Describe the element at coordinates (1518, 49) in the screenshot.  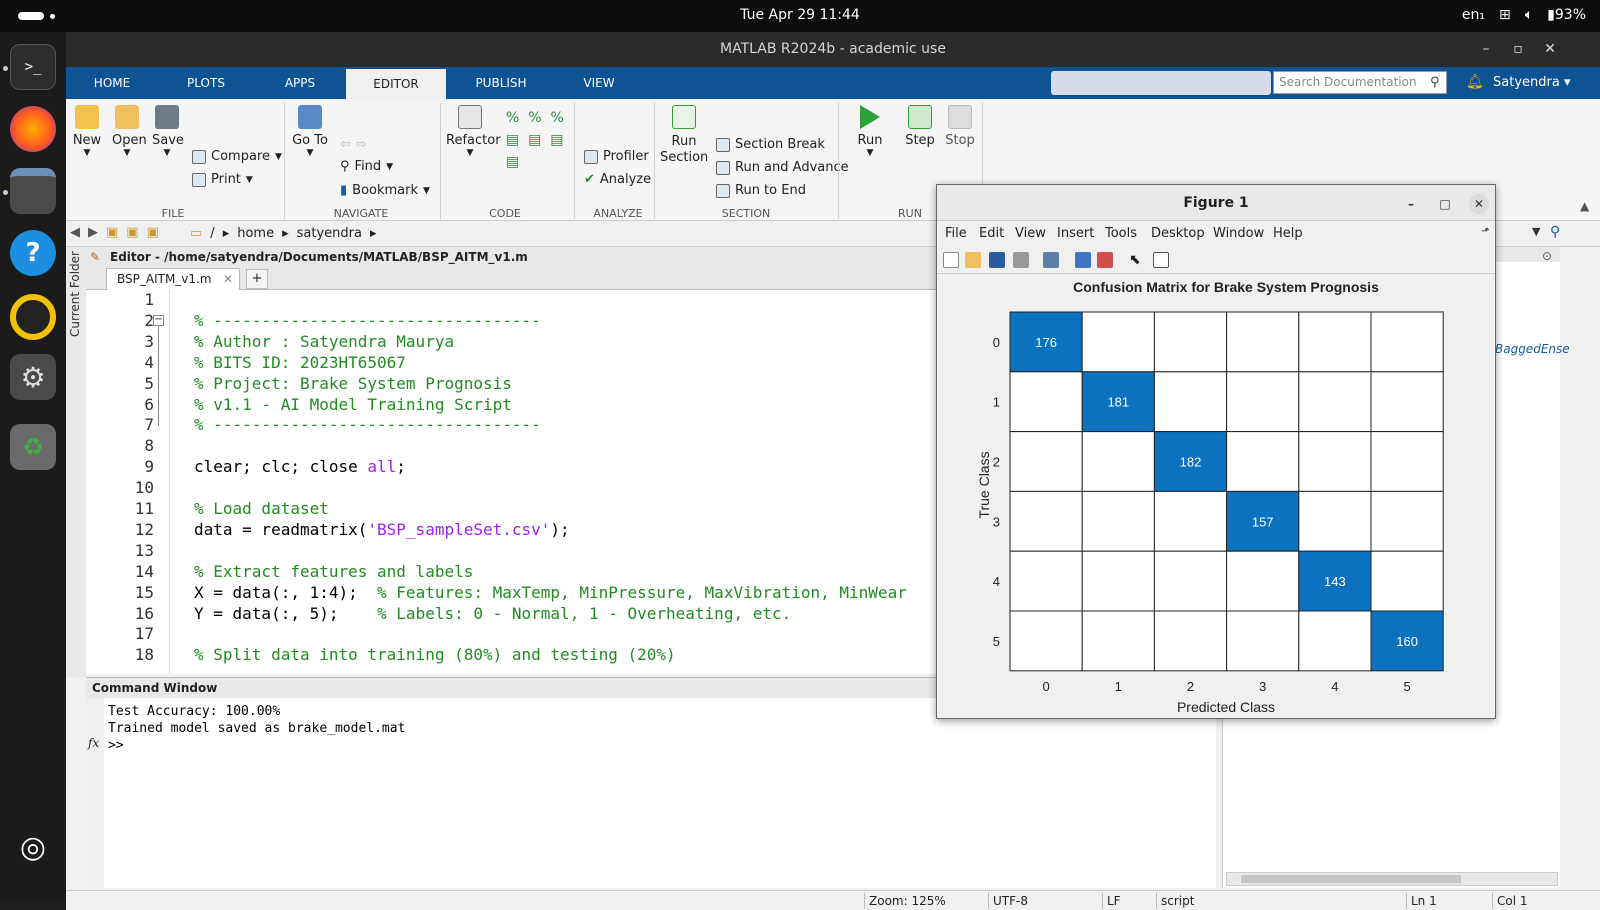
I see `maximize-icon: ▫` at that location.